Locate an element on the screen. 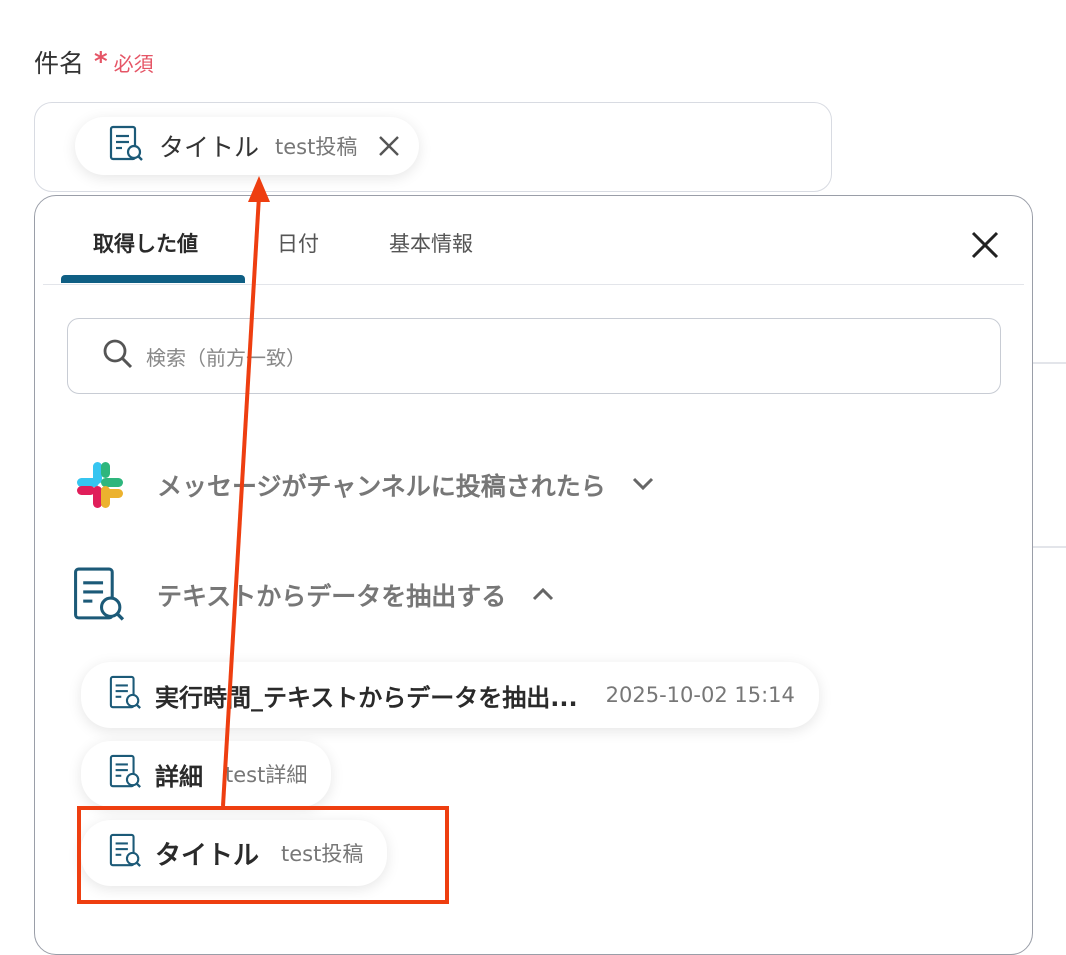 The width and height of the screenshot is (1066, 955). item-value: 2025-10-02 15:14 is located at coordinates (700, 695).